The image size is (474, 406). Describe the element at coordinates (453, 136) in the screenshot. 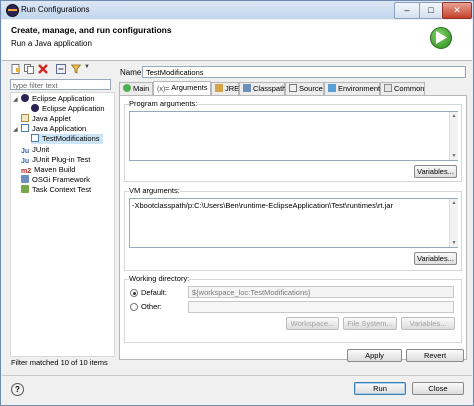

I see `program-arguments-scrollbar: ▲ ▼` at that location.